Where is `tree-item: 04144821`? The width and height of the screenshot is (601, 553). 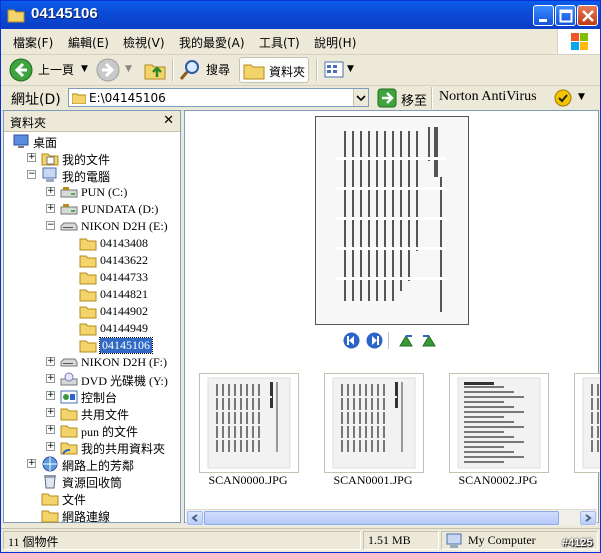
tree-item: 04144821 is located at coordinates (91, 294).